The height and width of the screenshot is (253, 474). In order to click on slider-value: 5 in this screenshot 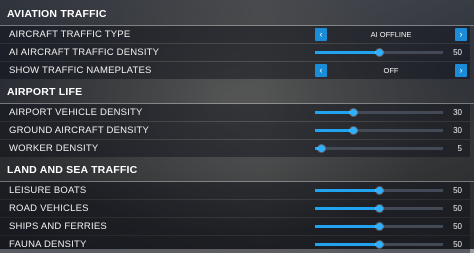, I will do `click(459, 148)`.